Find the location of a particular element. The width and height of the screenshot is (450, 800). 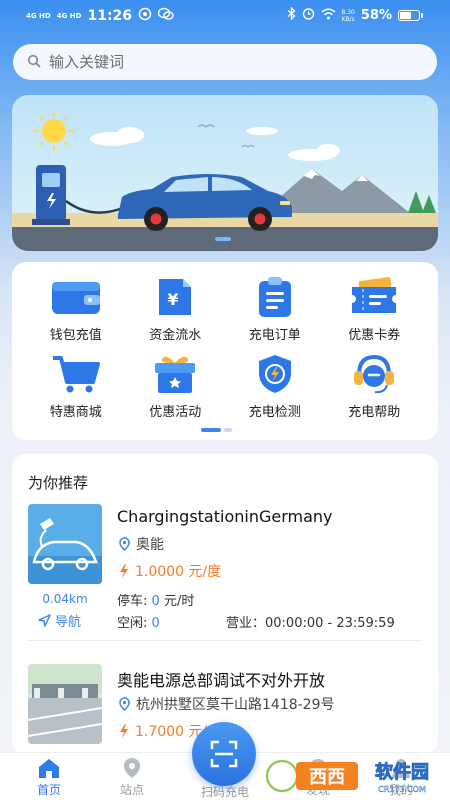

scan-charge-button is located at coordinates (224, 754).